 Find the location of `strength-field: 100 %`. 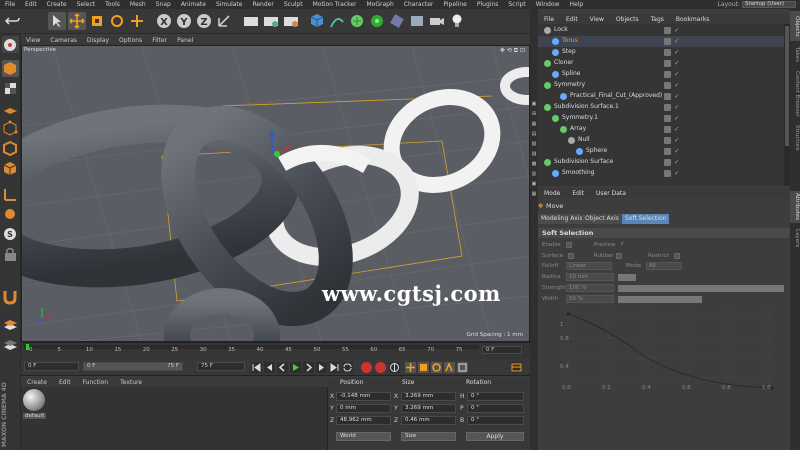

strength-field: 100 % is located at coordinates (590, 288).